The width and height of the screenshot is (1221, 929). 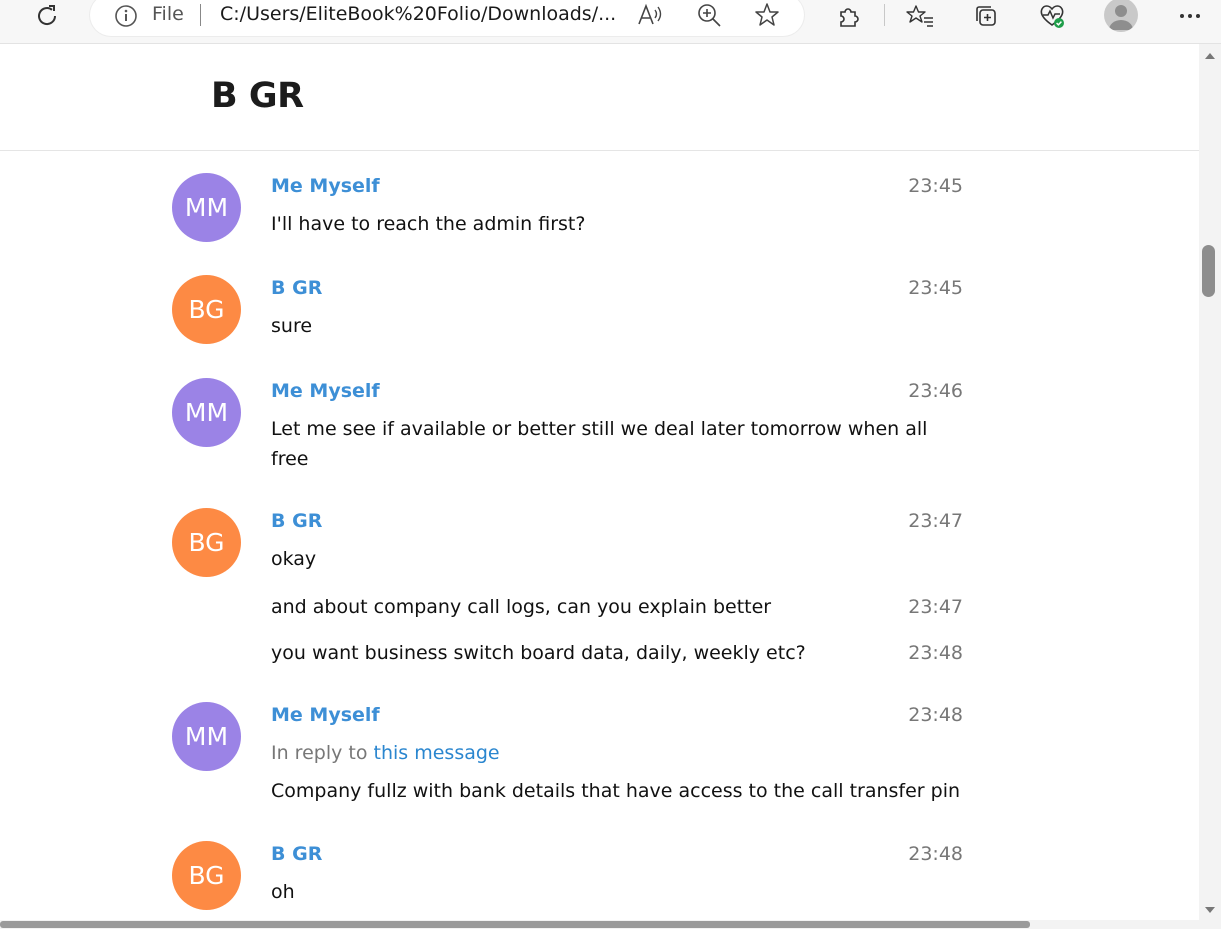 I want to click on chat-title: B GR, so click(x=257, y=96).